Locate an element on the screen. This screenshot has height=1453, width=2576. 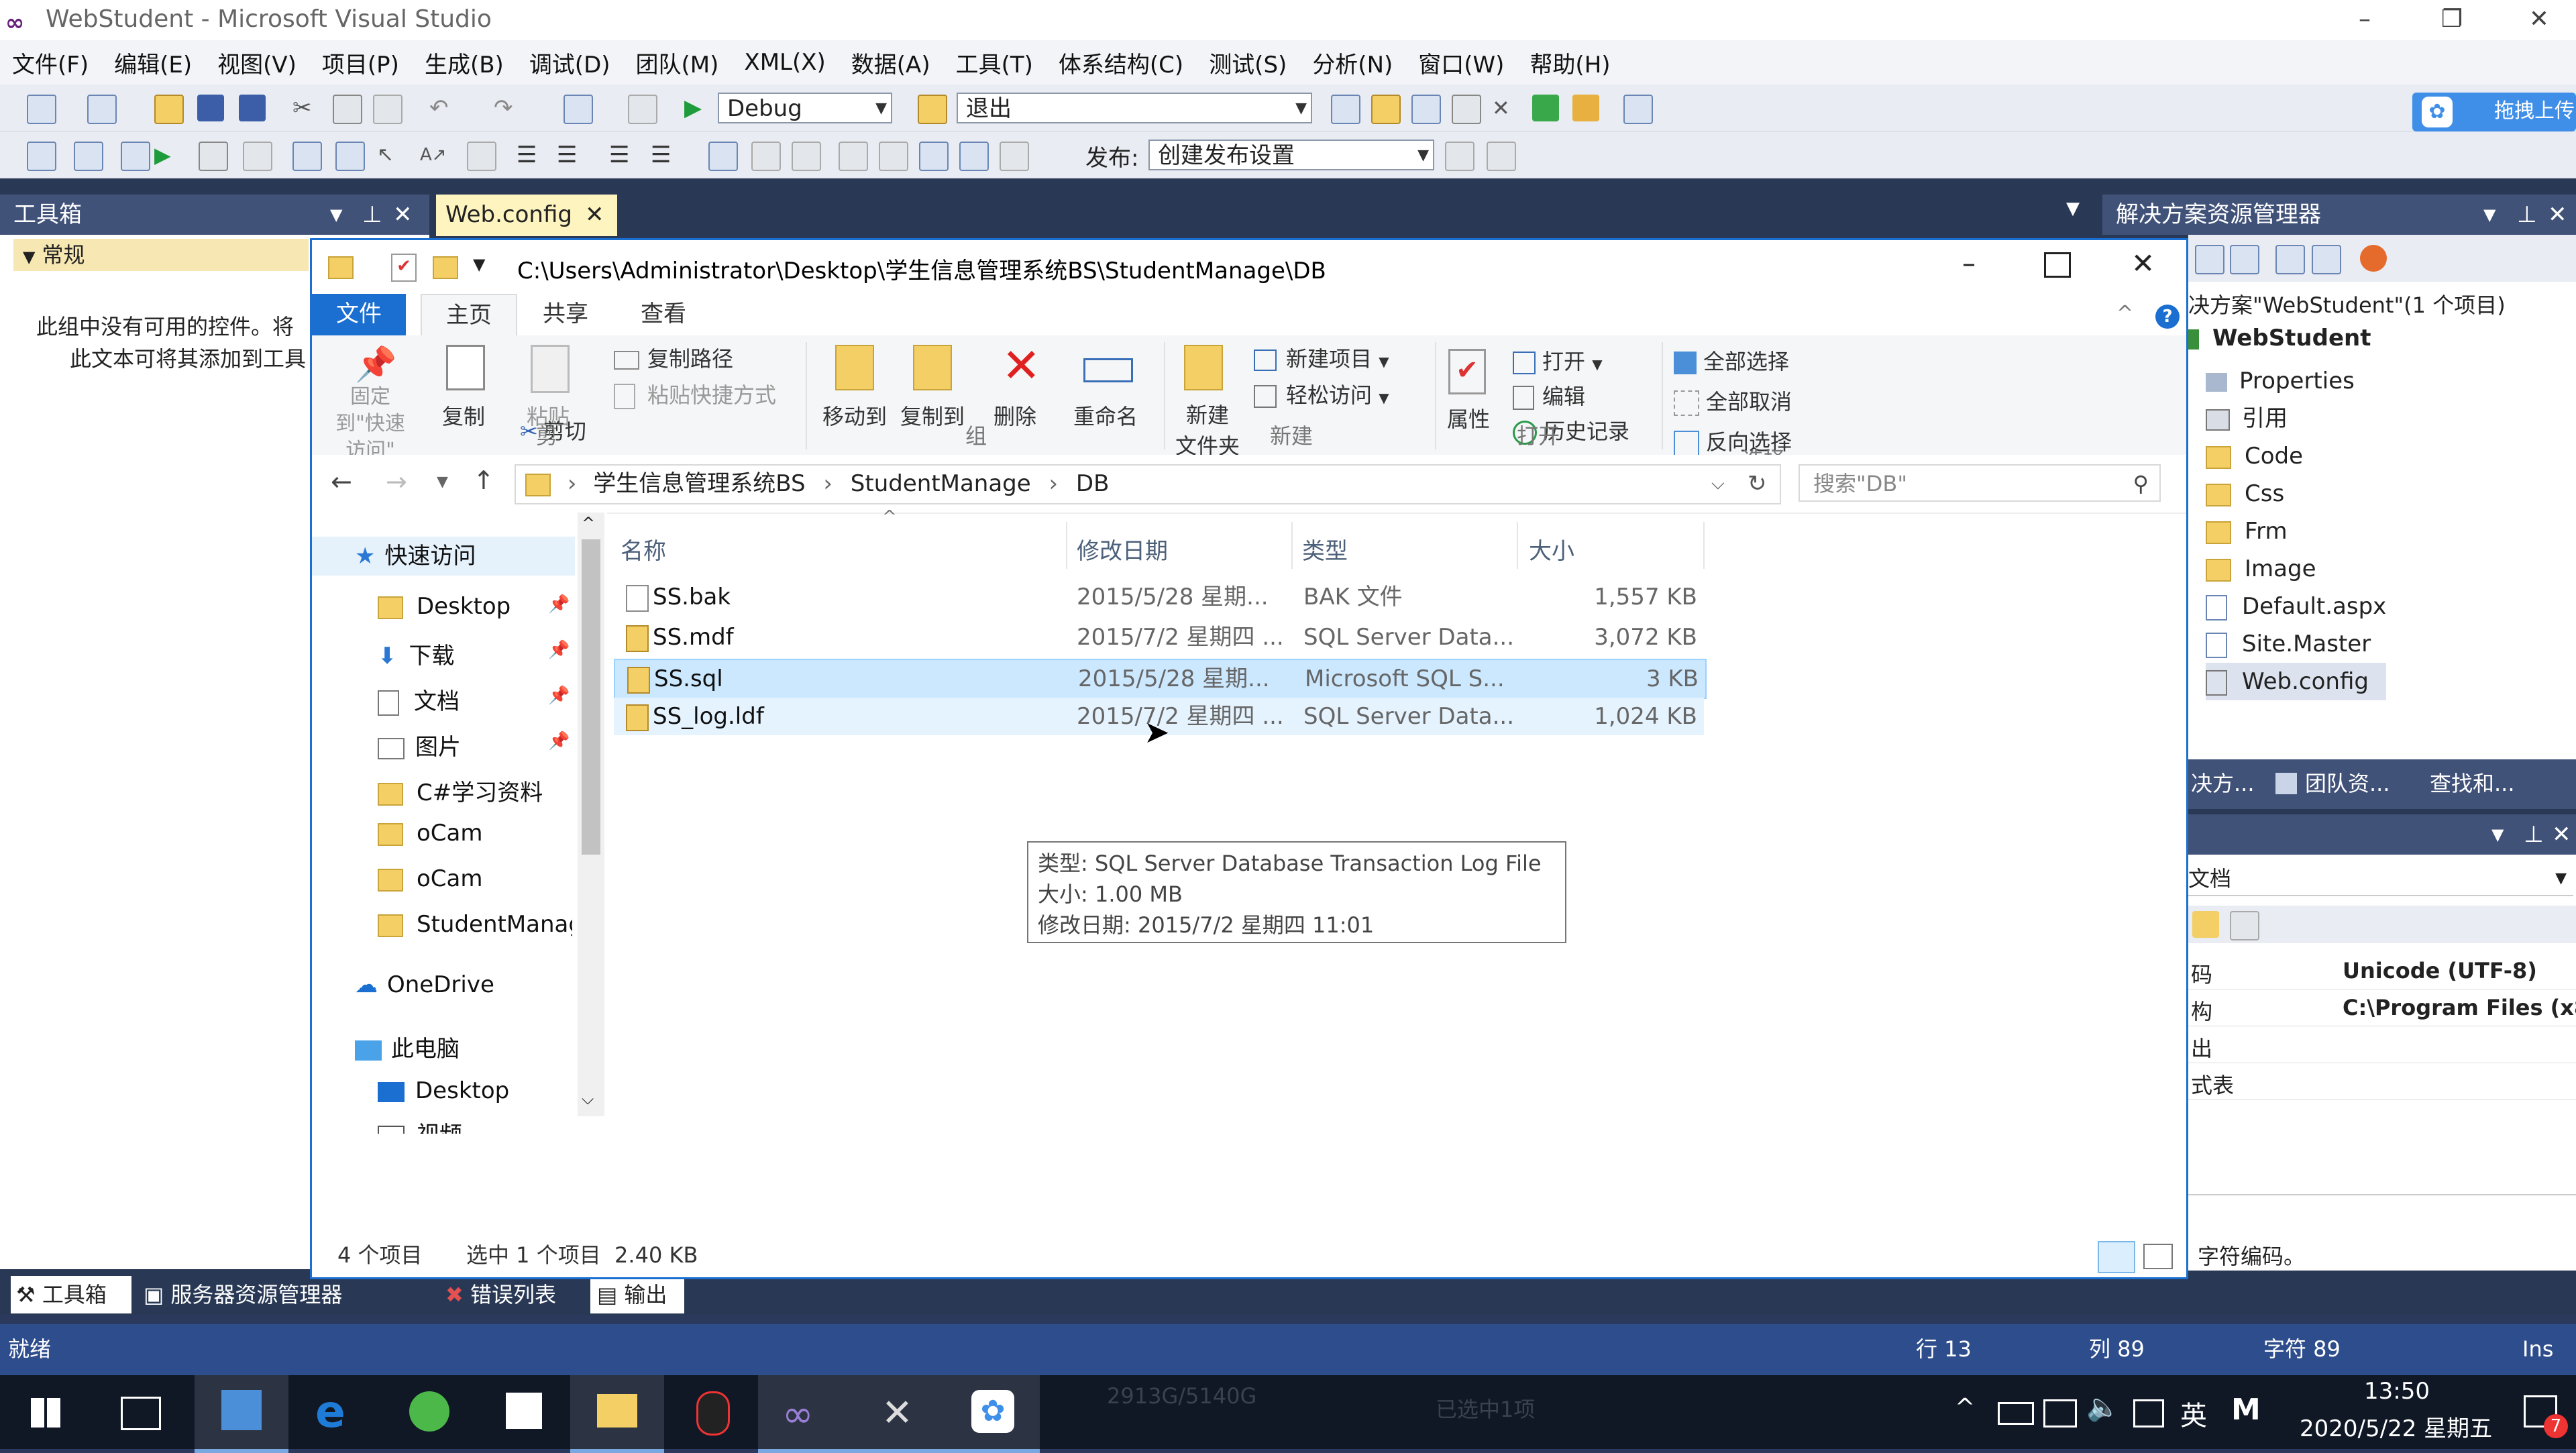
scroll-thumb is located at coordinates (591, 697).